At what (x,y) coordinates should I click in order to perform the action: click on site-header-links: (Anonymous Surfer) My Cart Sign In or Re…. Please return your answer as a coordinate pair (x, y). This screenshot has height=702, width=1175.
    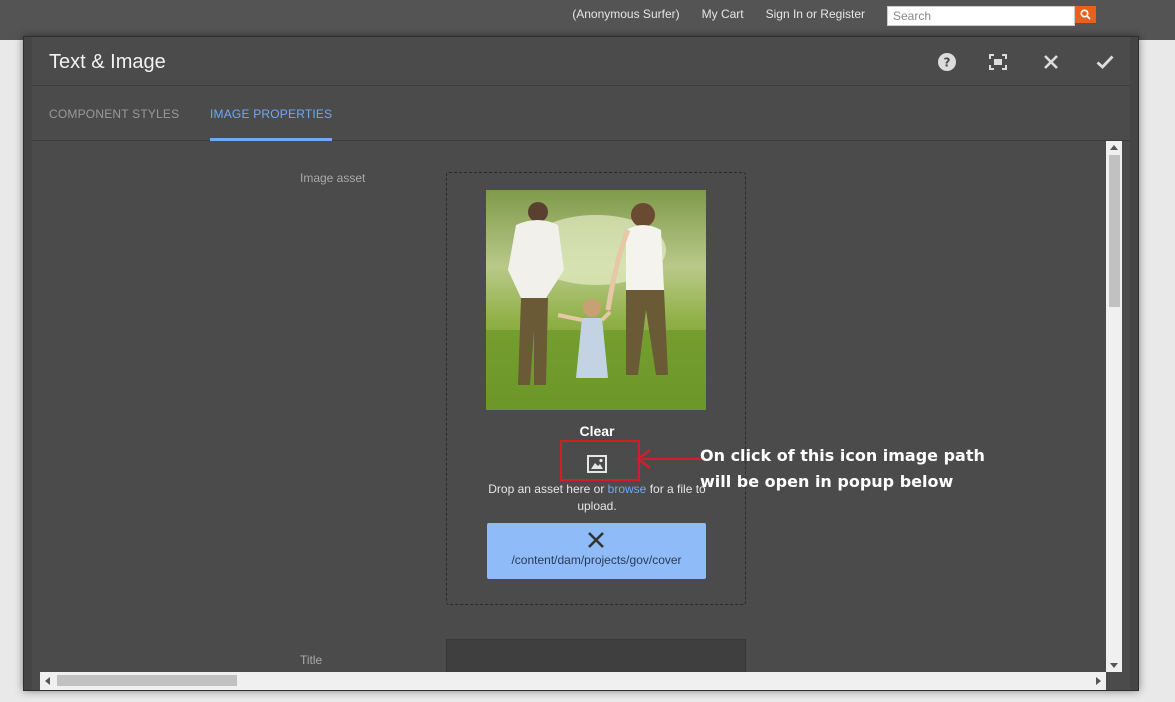
    Looking at the image, I should click on (718, 14).